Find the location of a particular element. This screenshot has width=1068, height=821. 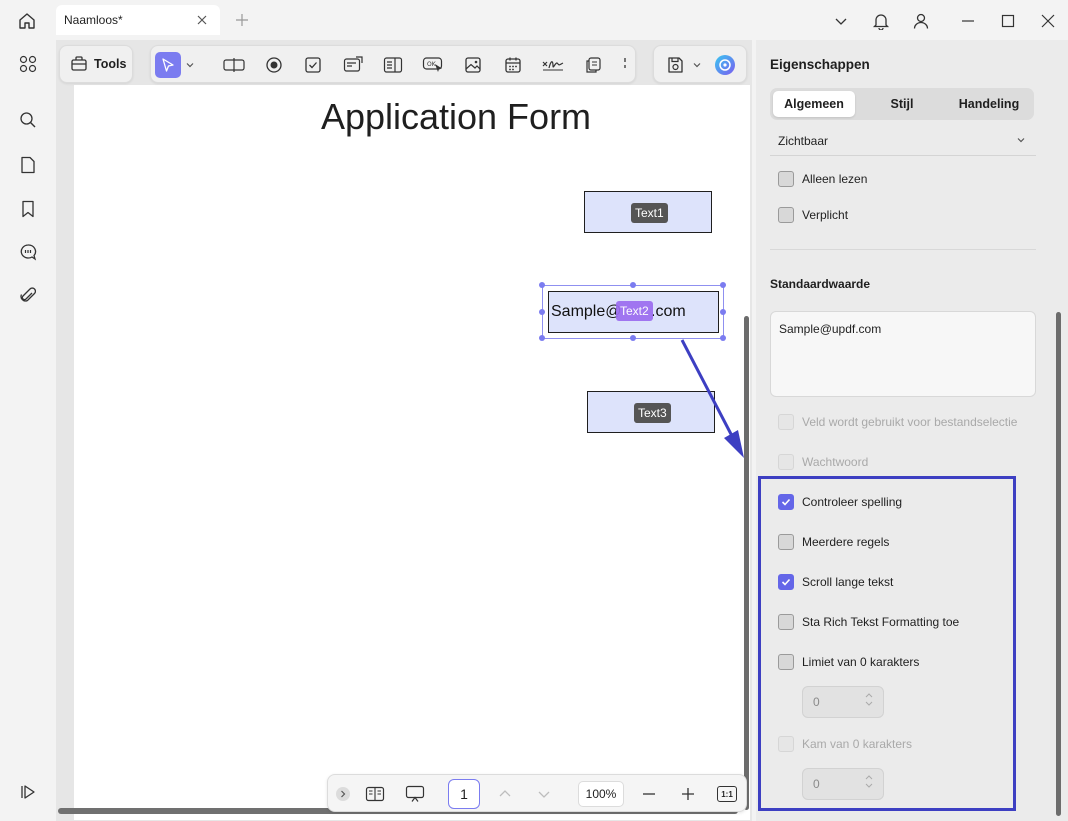

password-checkbox is located at coordinates (786, 462).